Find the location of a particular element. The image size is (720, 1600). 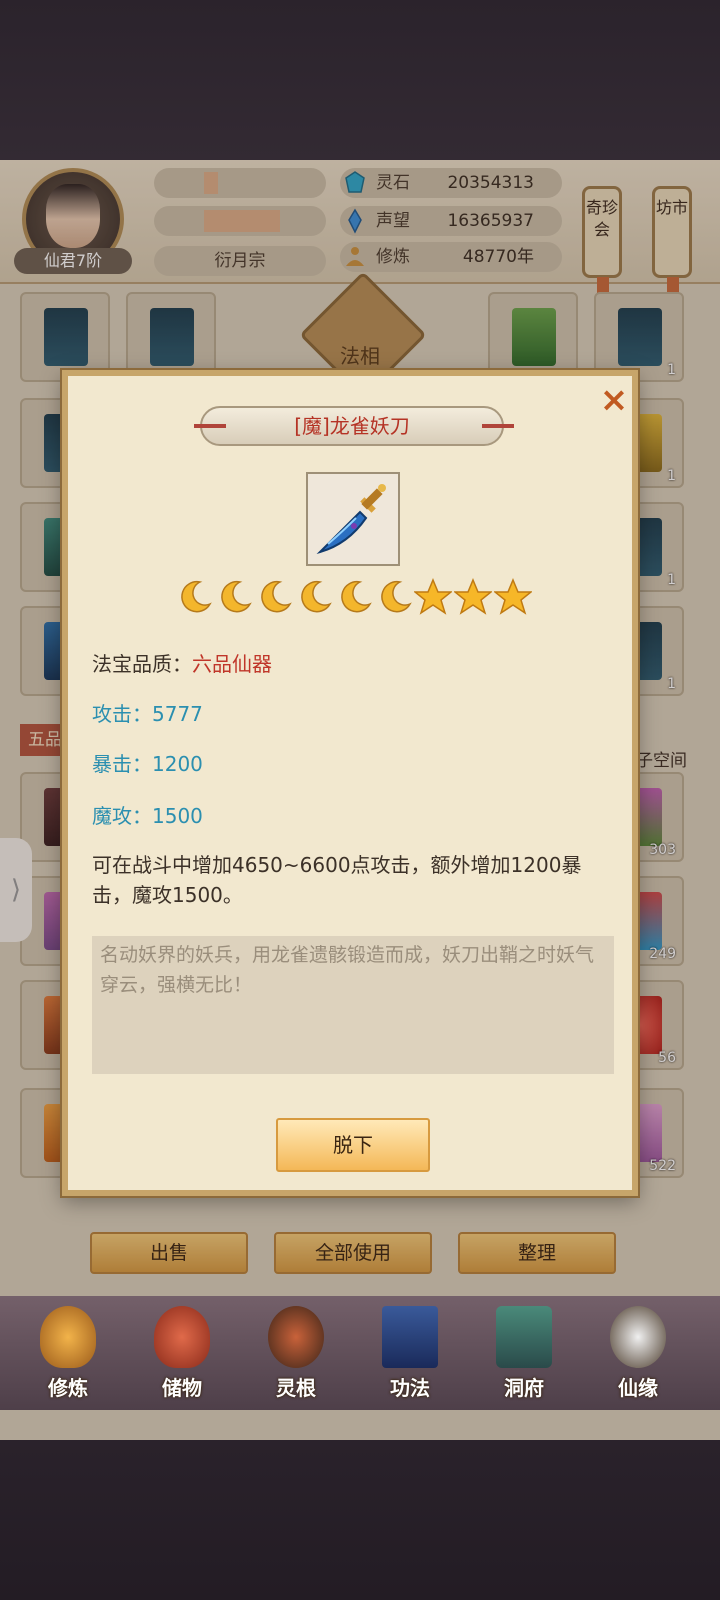

technique-book-icon is located at coordinates (410, 1337).